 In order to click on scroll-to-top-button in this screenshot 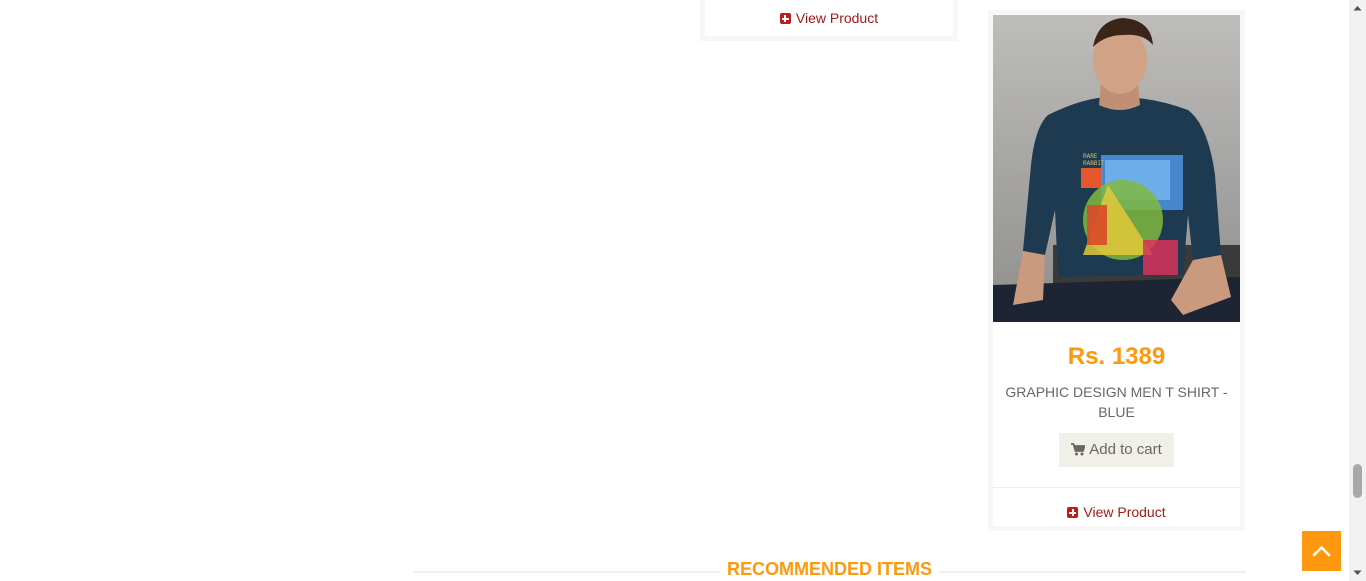, I will do `click(1321, 551)`.